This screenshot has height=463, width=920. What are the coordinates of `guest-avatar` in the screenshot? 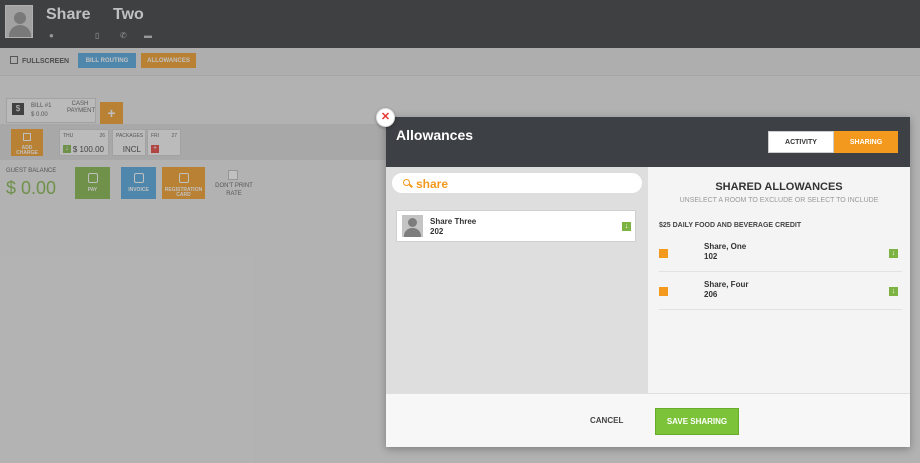 It's located at (412, 226).